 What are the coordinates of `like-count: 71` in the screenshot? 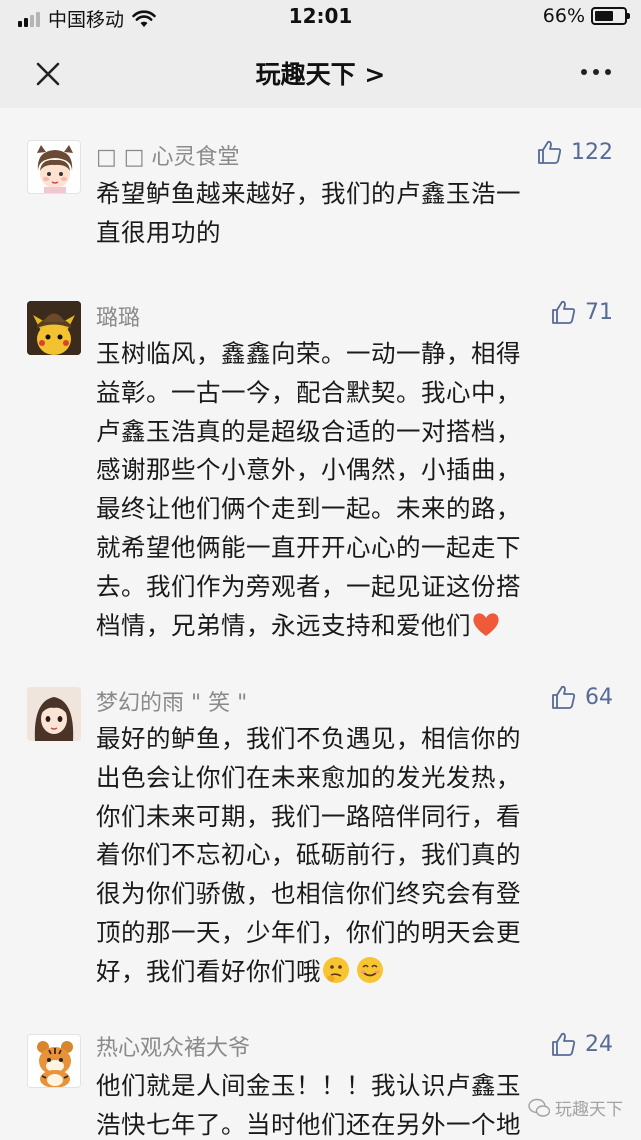 It's located at (599, 312).